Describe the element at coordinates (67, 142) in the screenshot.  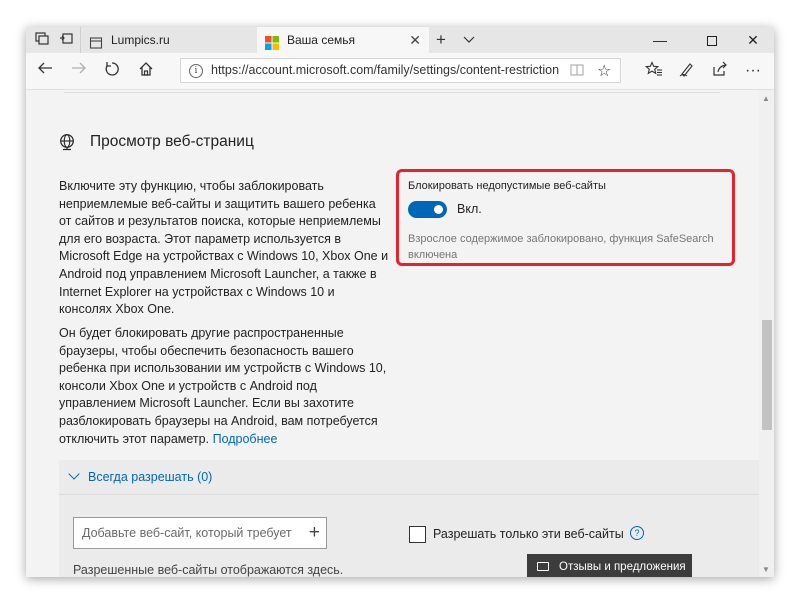
I see `globe-icon` at that location.